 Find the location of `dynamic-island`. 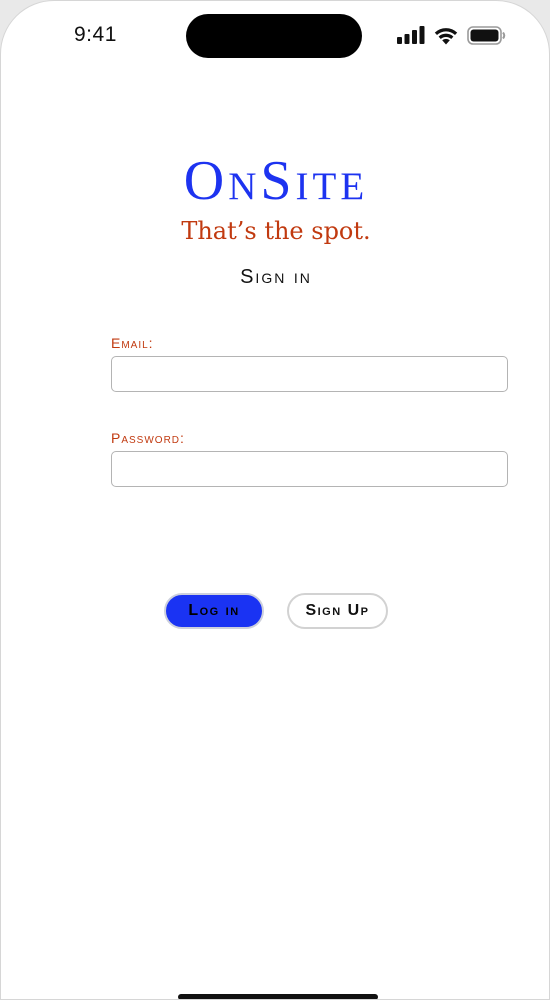

dynamic-island is located at coordinates (274, 36).